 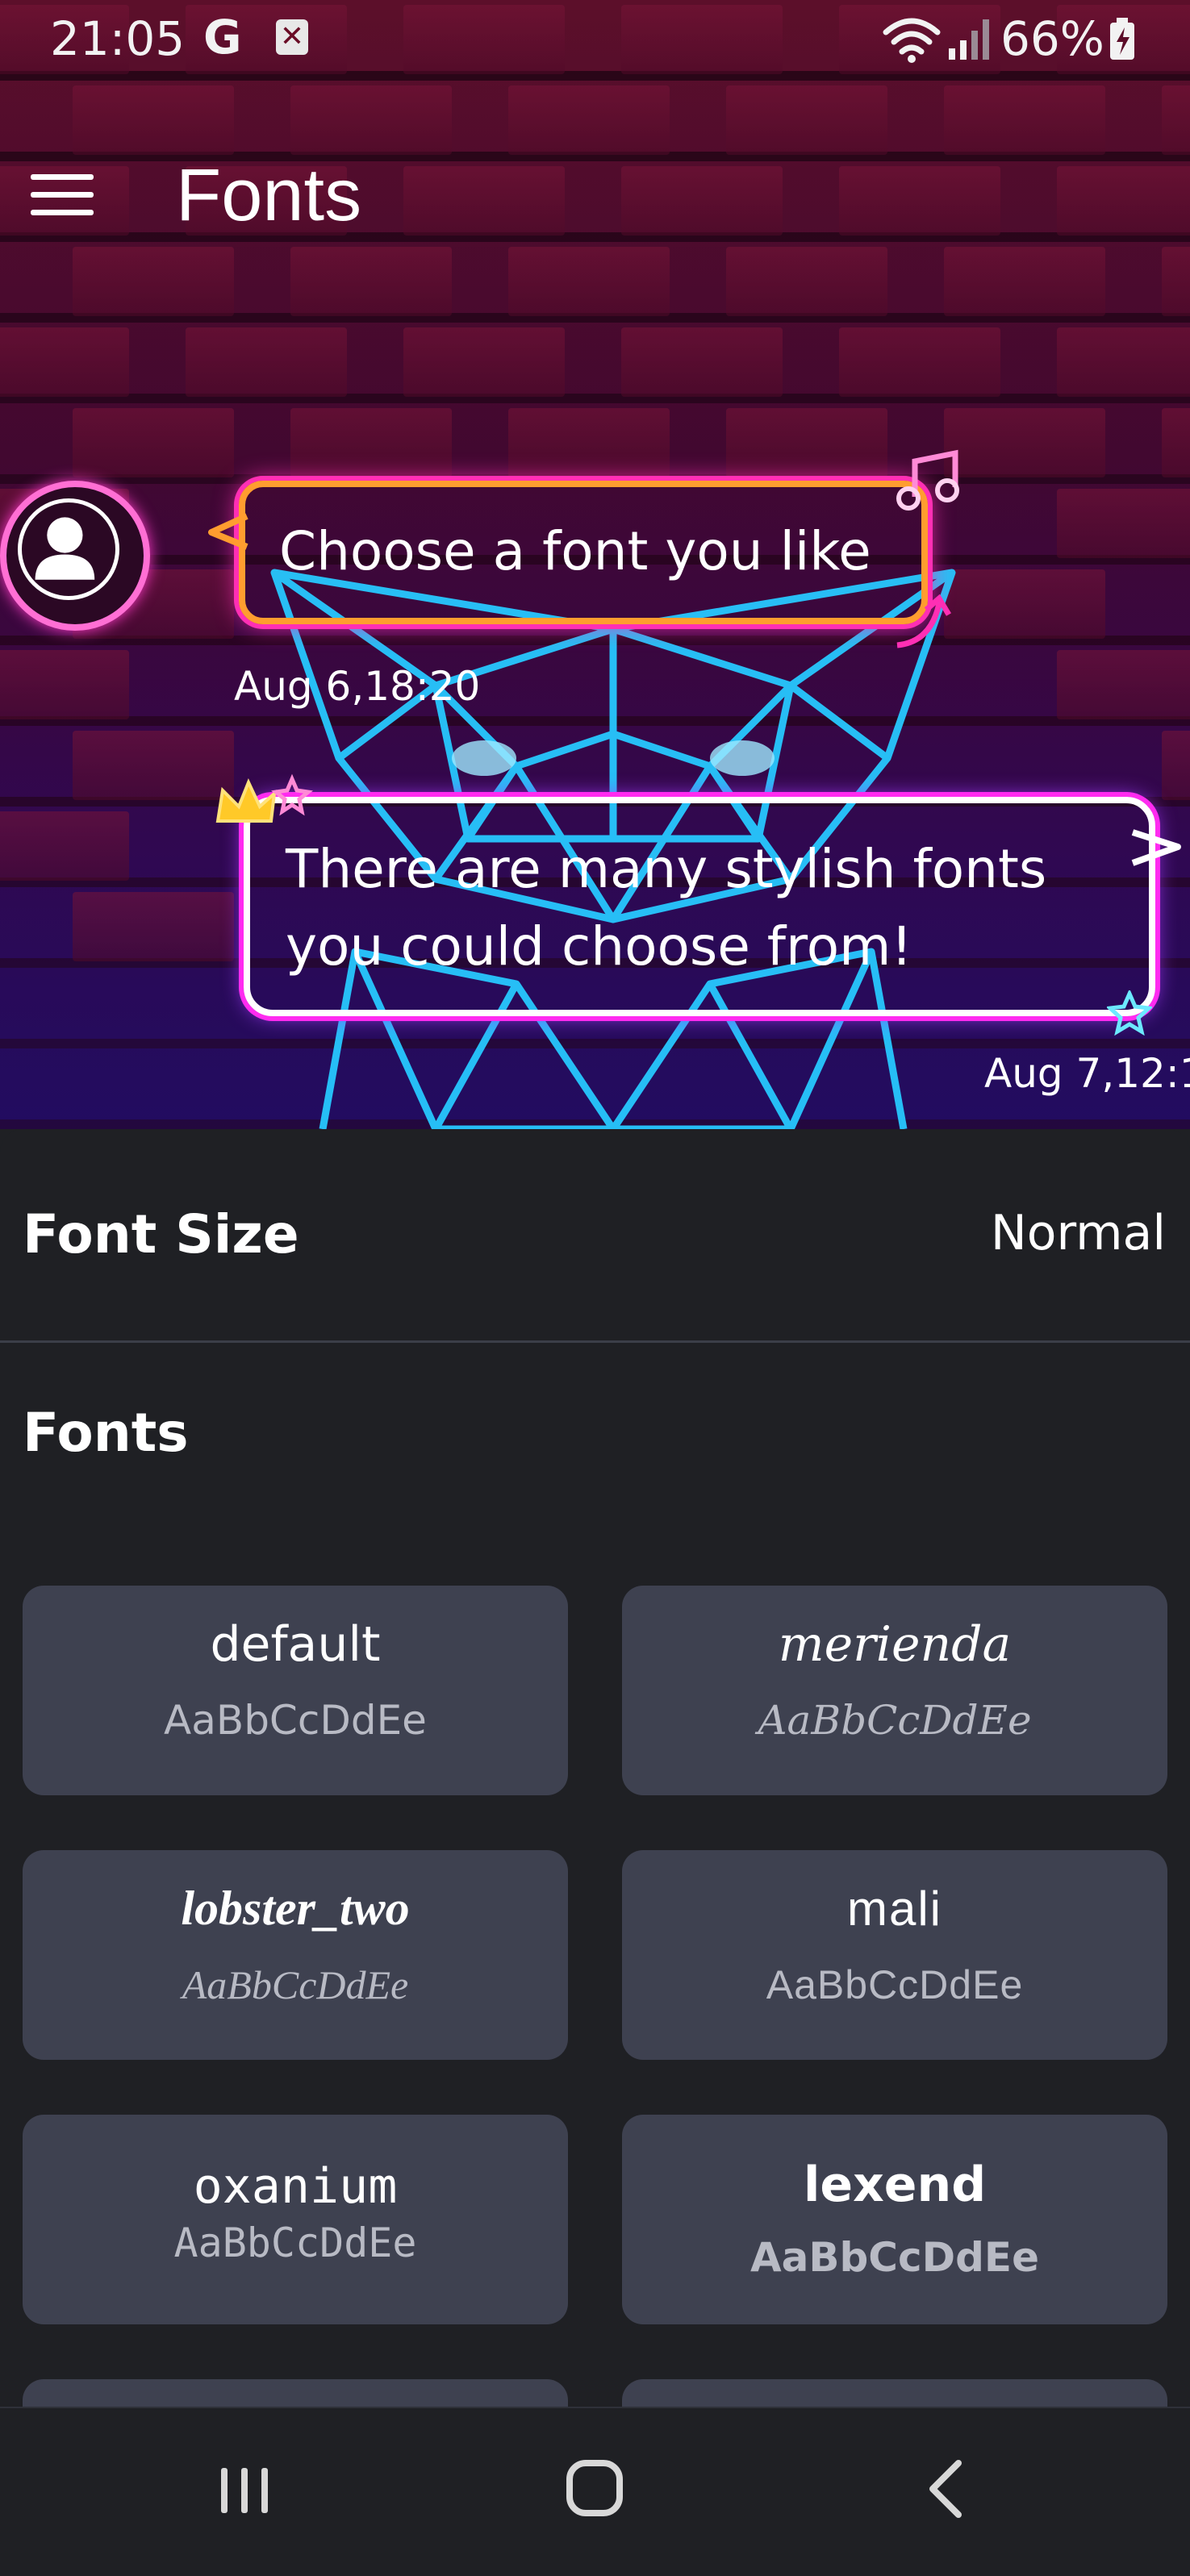 I want to click on avatar, so click(x=75, y=556).